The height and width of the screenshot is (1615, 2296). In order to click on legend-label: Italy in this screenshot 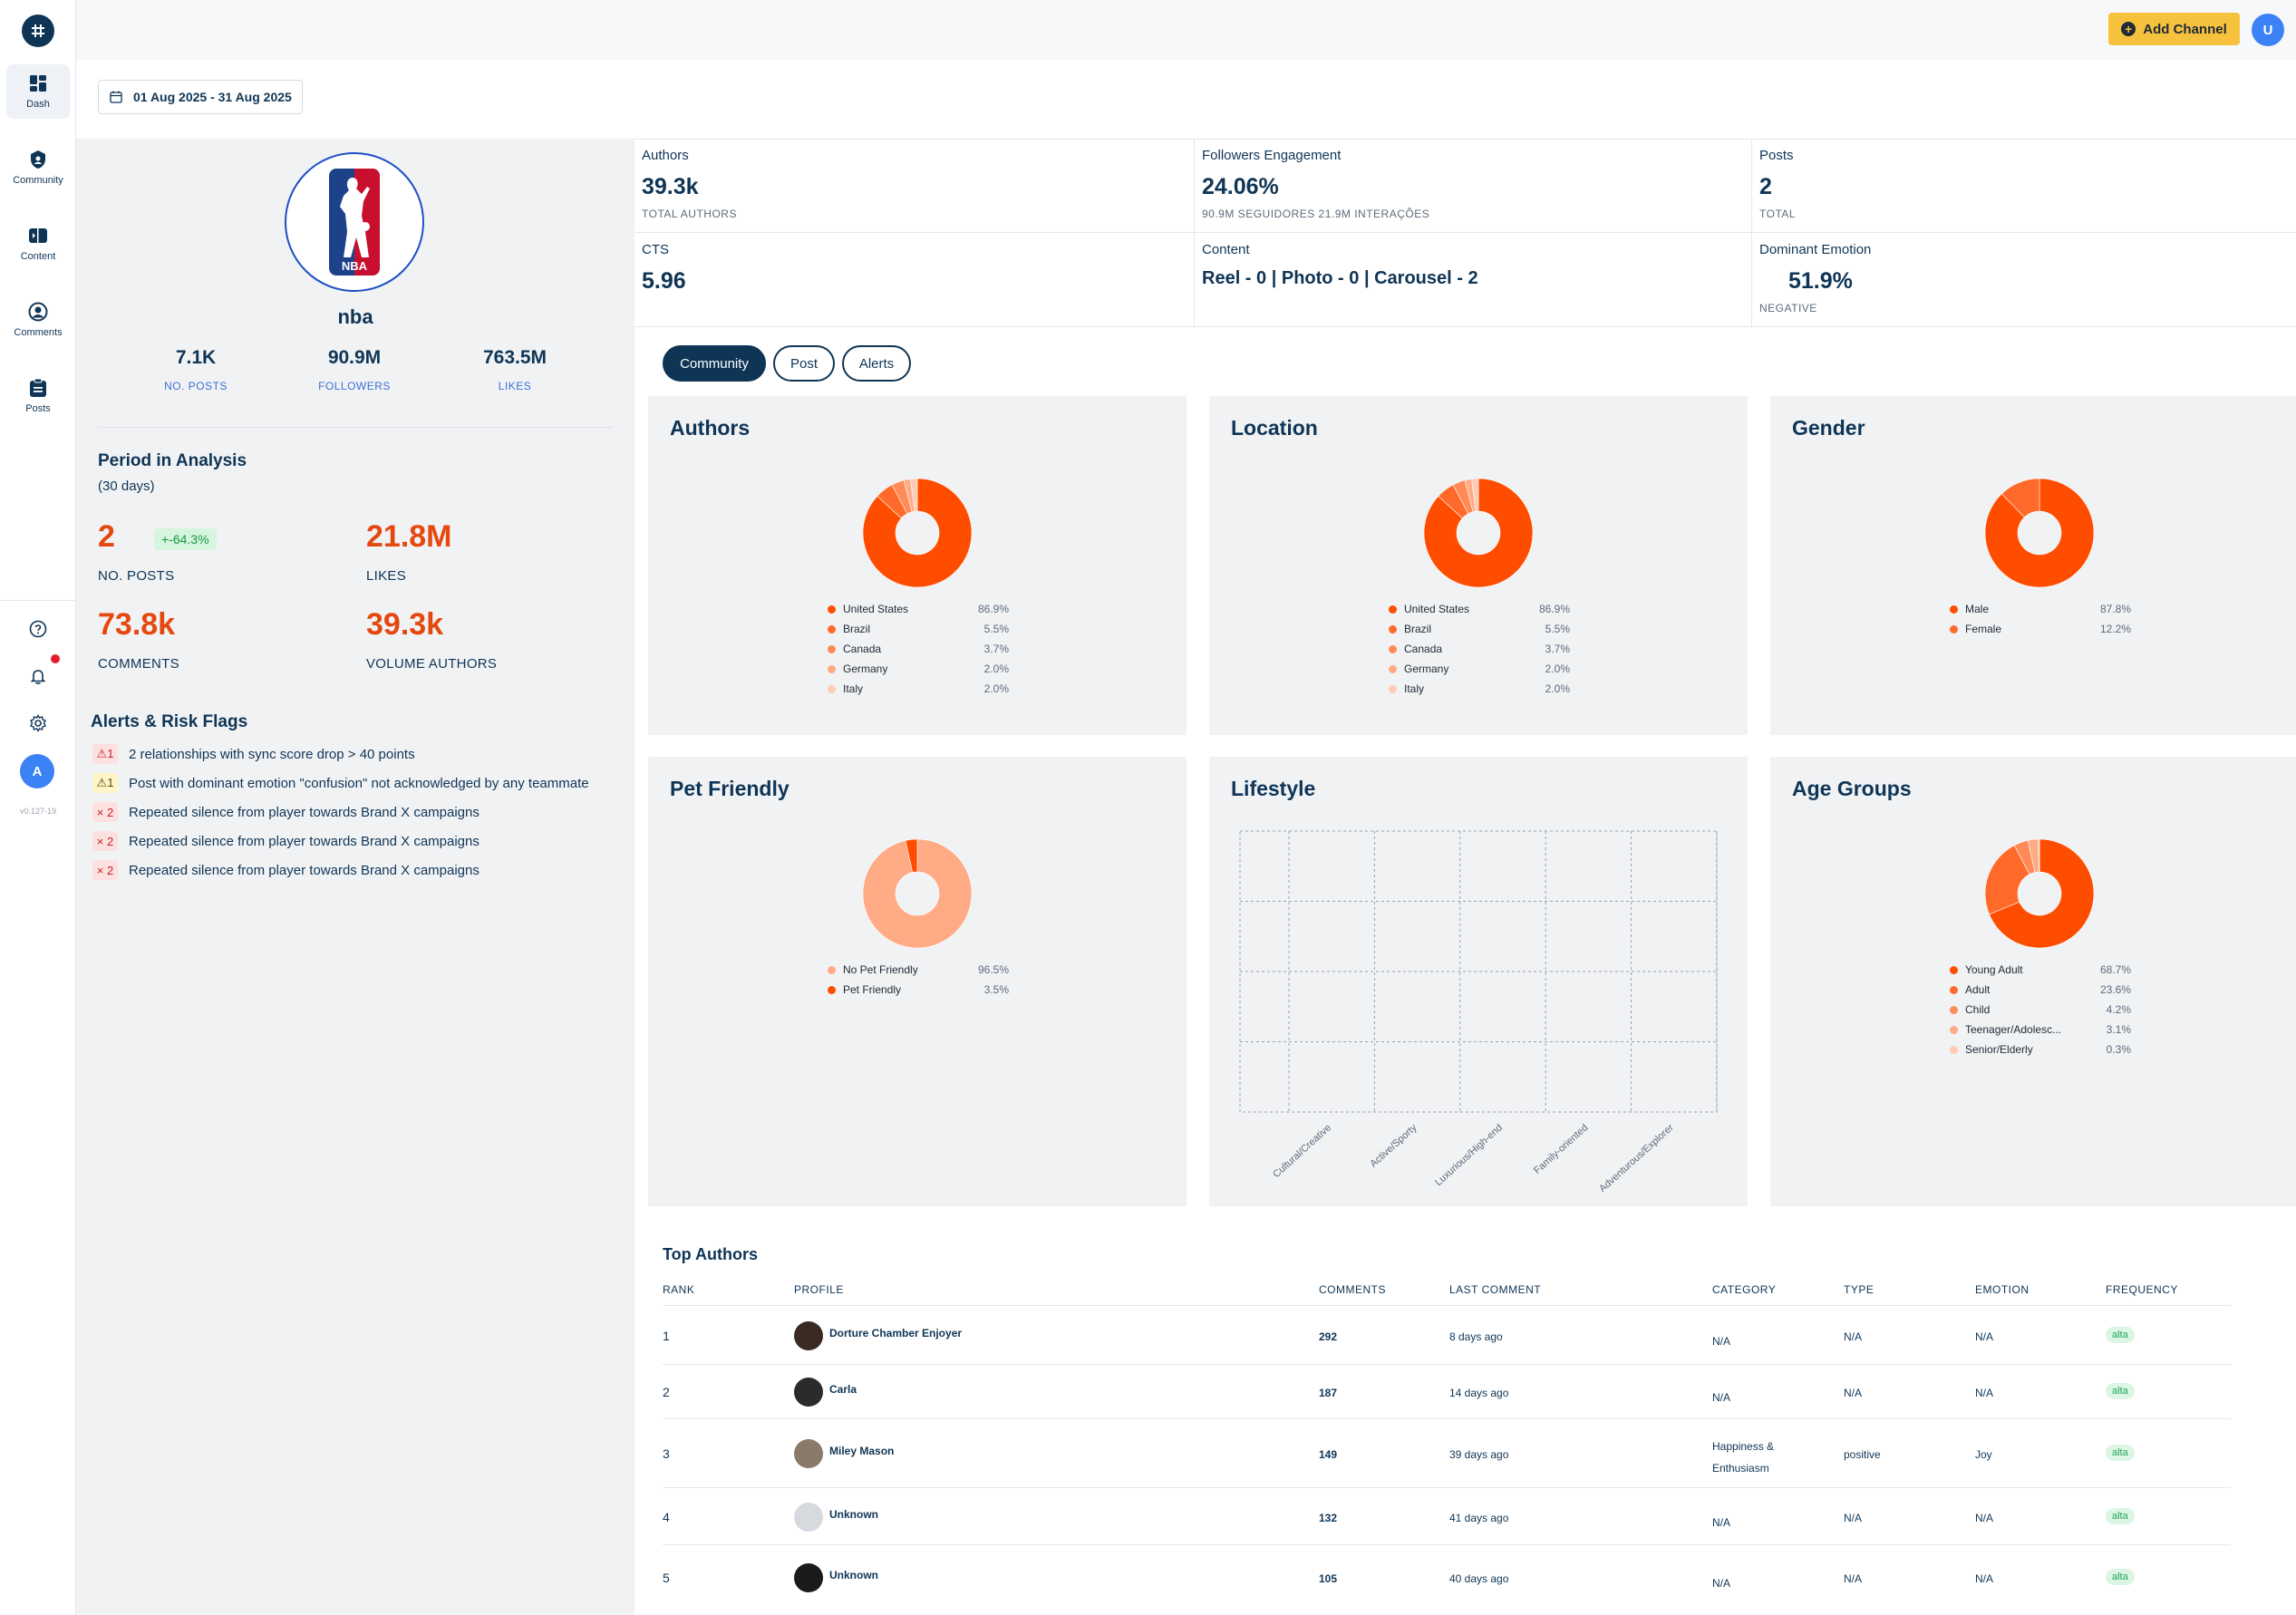, I will do `click(1414, 688)`.